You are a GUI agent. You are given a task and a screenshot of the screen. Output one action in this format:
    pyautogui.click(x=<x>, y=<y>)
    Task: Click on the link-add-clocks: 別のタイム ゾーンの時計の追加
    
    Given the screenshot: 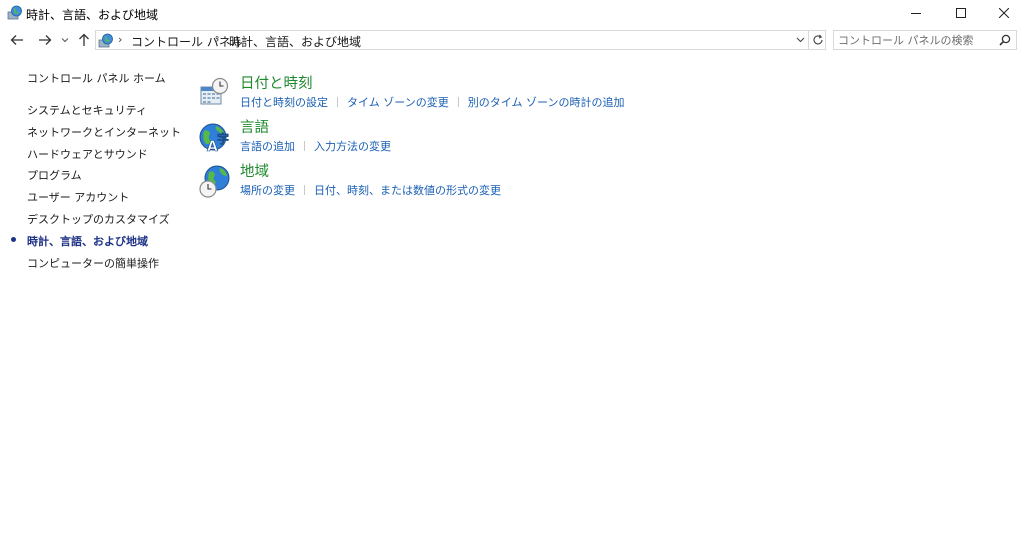 What is the action you would take?
    pyautogui.click(x=546, y=102)
    